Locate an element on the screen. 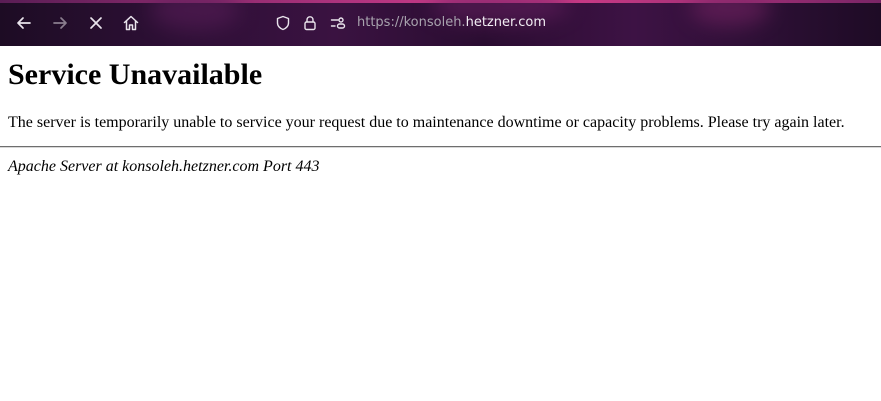  tracking-protection-button is located at coordinates (283, 23).